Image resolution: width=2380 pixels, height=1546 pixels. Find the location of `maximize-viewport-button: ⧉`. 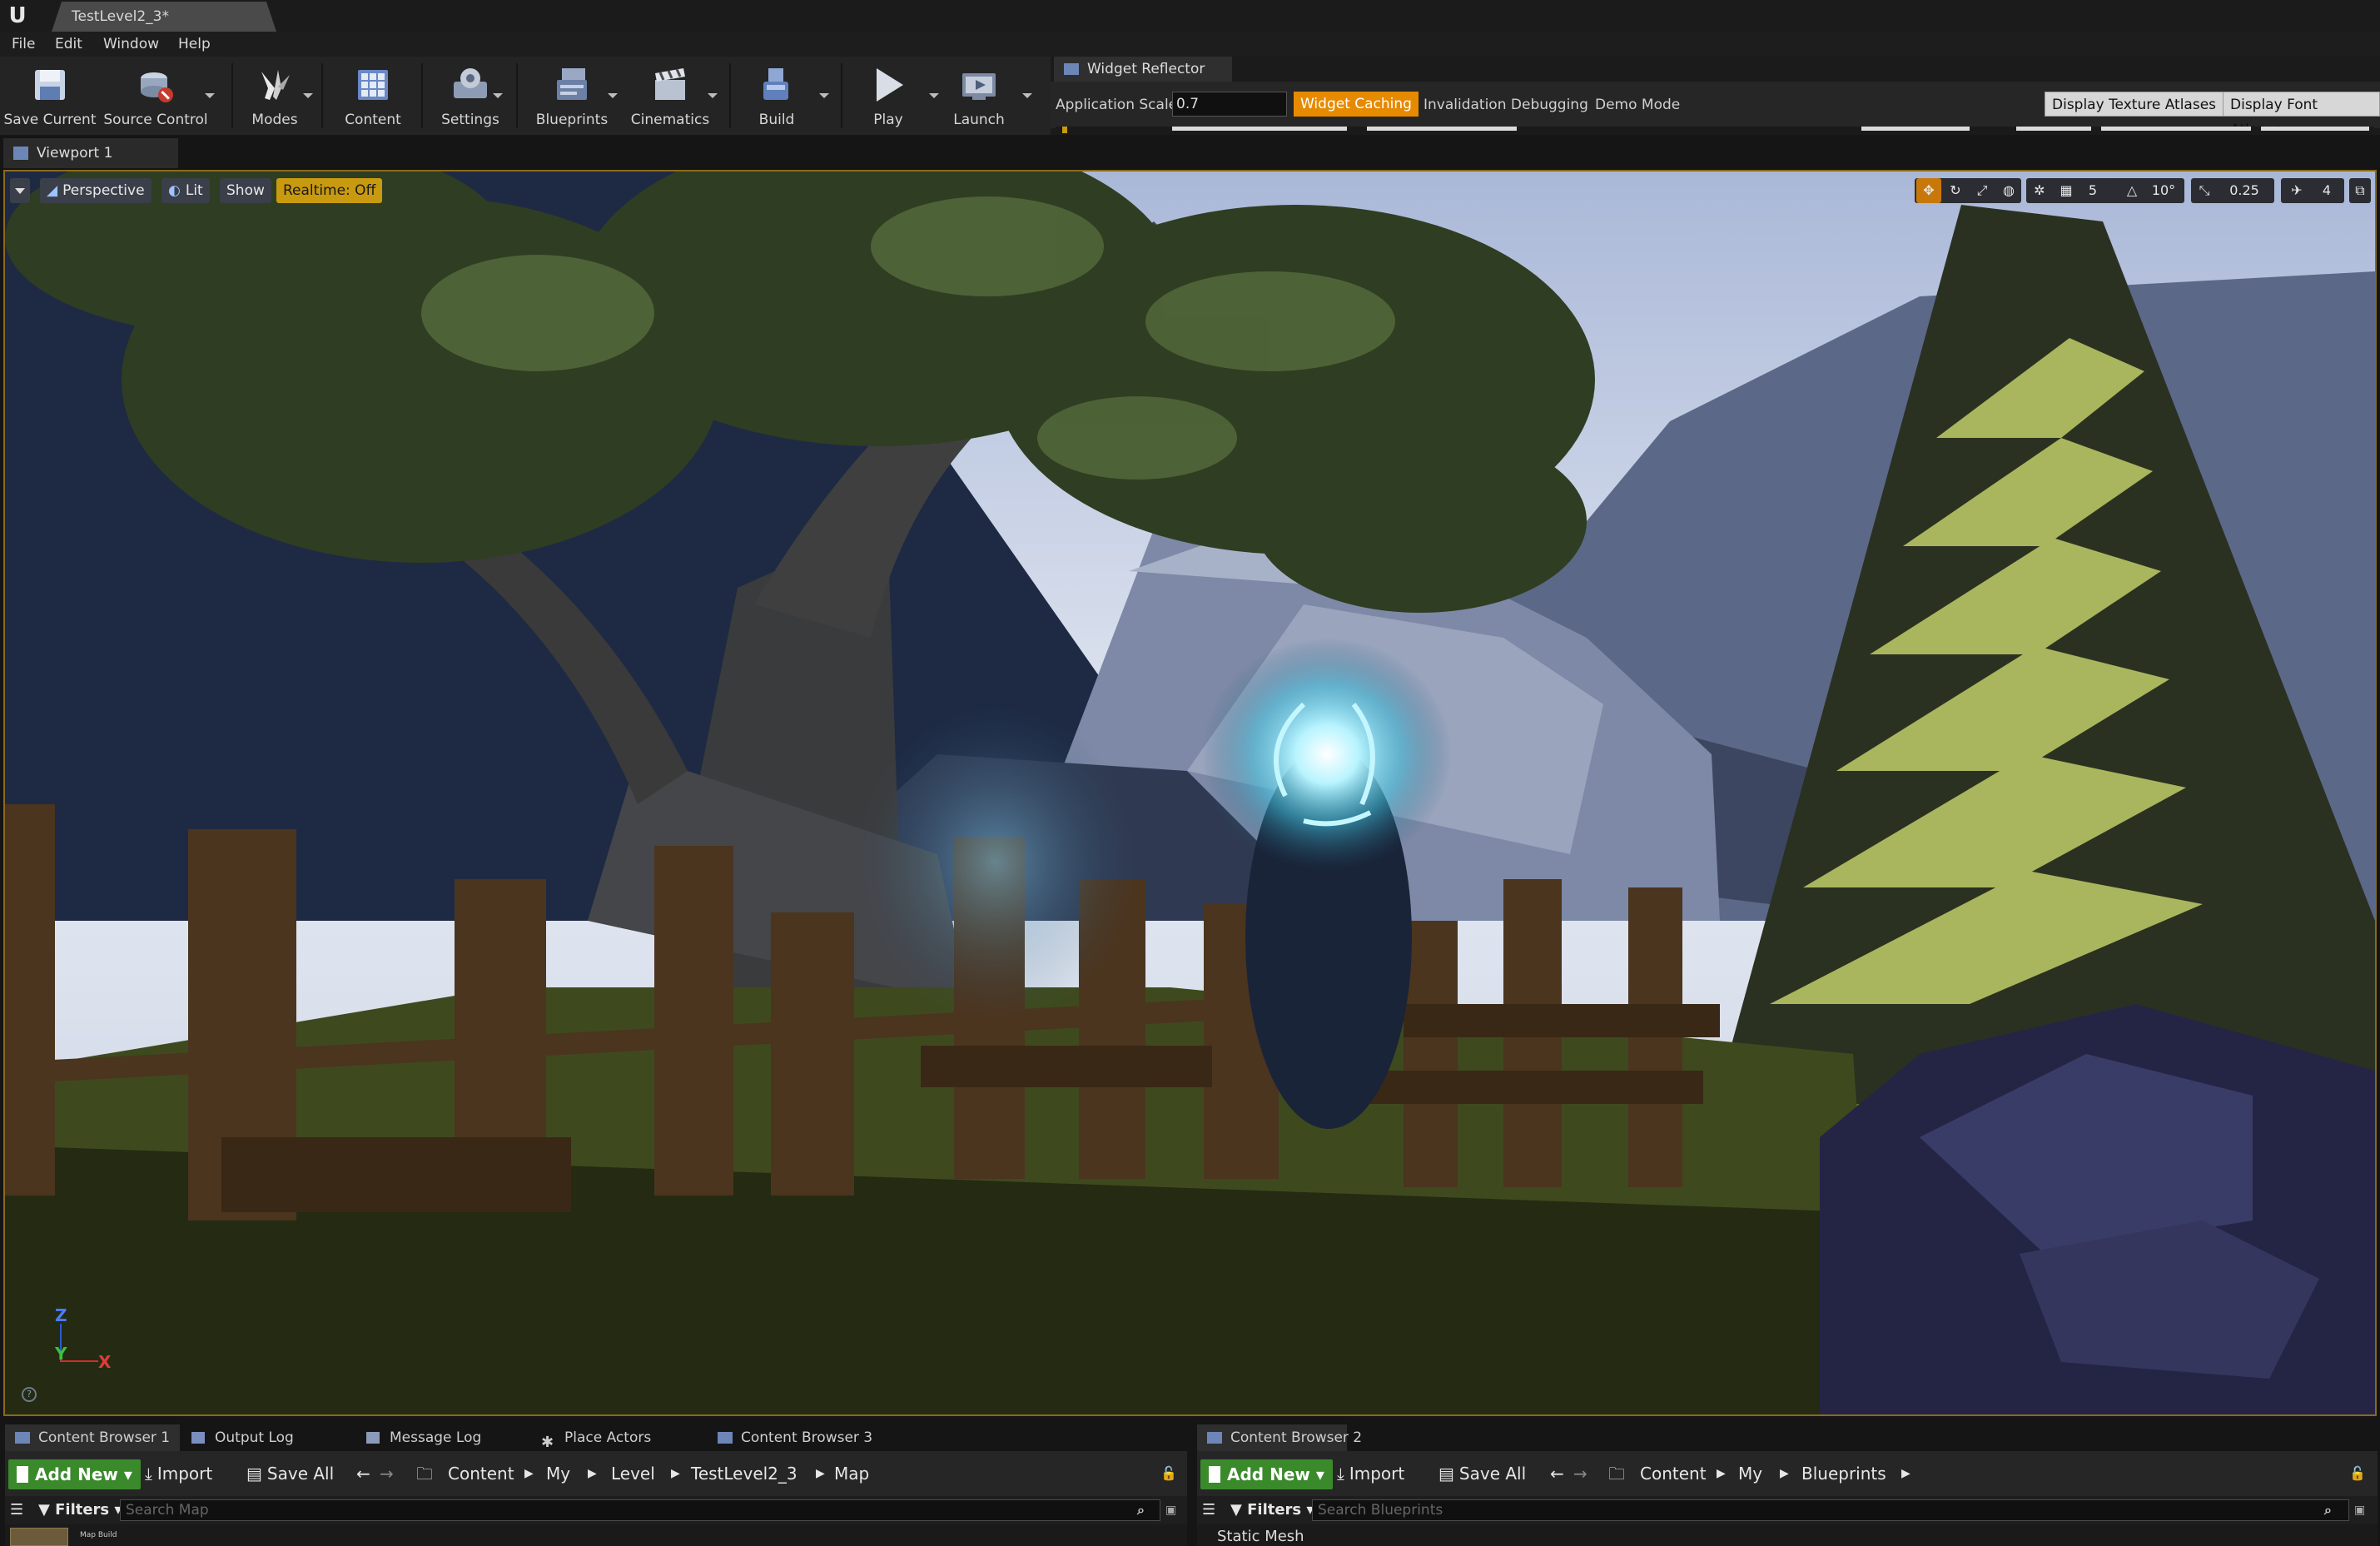

maximize-viewport-button: ⧉ is located at coordinates (2360, 190).